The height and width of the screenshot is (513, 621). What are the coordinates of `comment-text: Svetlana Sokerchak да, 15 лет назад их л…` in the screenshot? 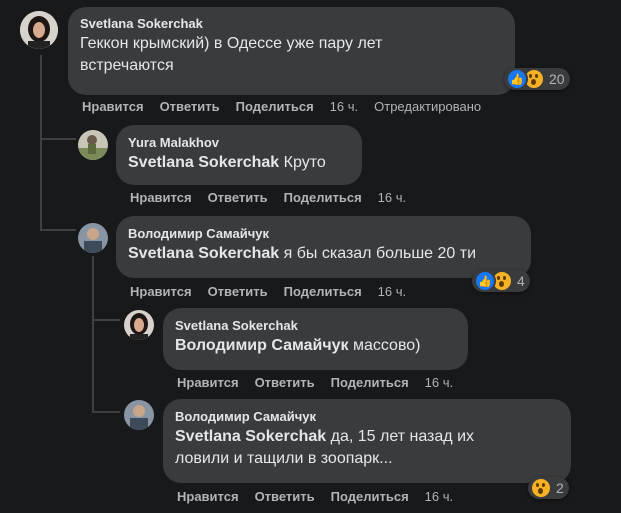 It's located at (324, 447).